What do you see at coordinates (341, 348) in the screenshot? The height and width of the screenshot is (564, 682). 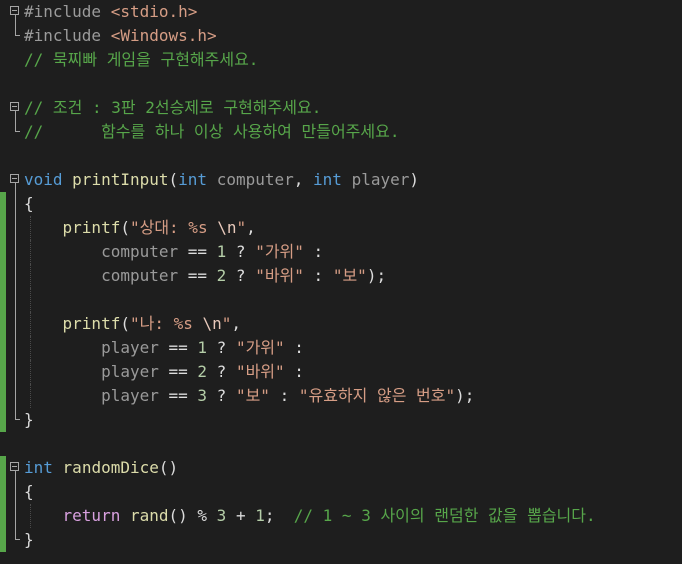 I see `code-line: player == 1 ? "가위" :` at bounding box center [341, 348].